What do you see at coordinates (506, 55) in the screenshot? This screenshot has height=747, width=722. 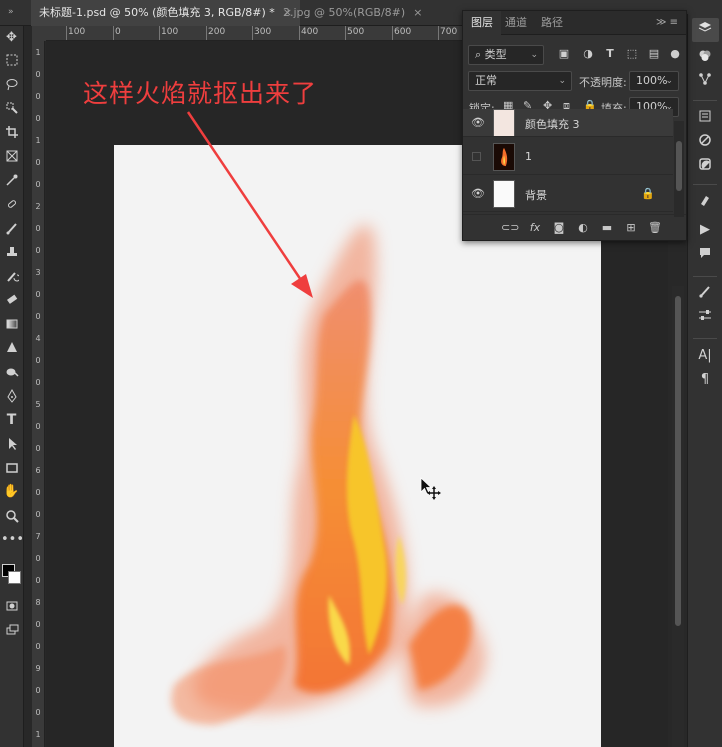 I see `layer-filter-select: ⌕ 类型 ⌄` at bounding box center [506, 55].